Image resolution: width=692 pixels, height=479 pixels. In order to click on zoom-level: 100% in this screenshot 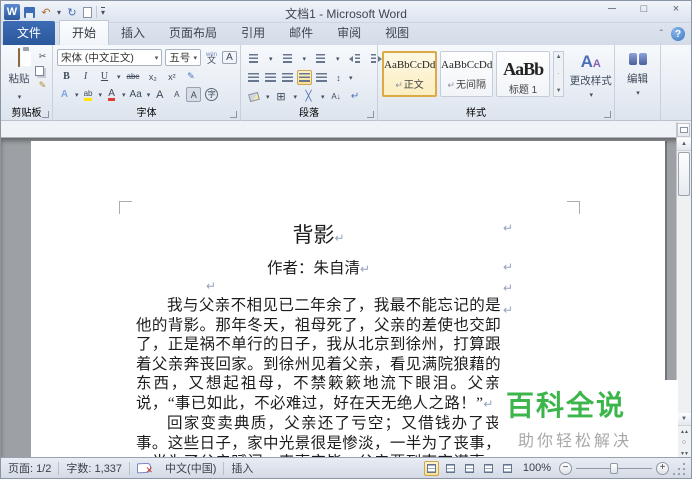, I will do `click(537, 468)`.